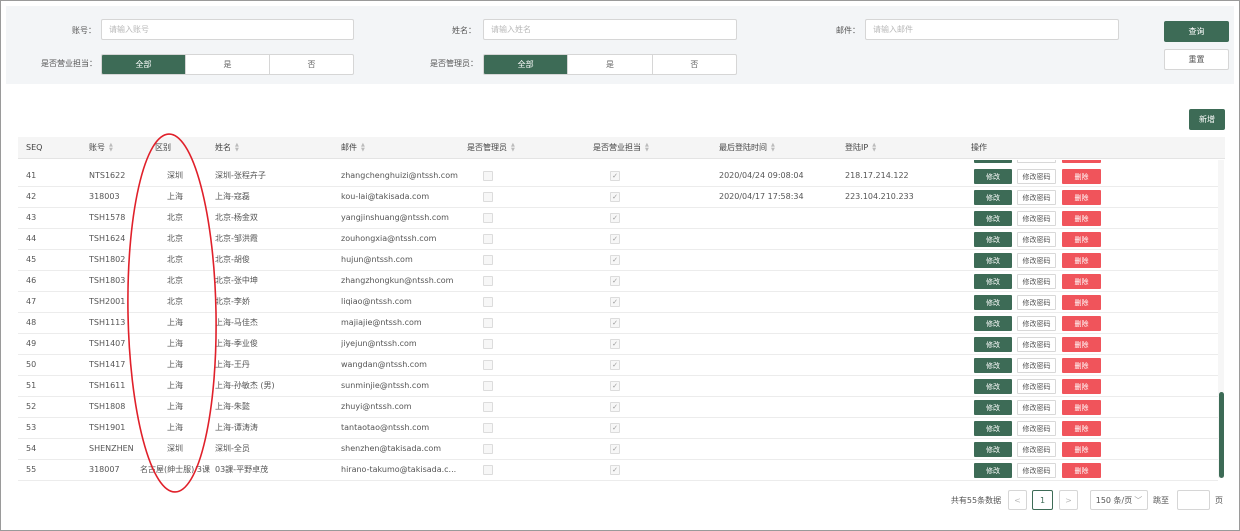 This screenshot has height=531, width=1240. I want to click on add-new-button: 新增, so click(1207, 119).